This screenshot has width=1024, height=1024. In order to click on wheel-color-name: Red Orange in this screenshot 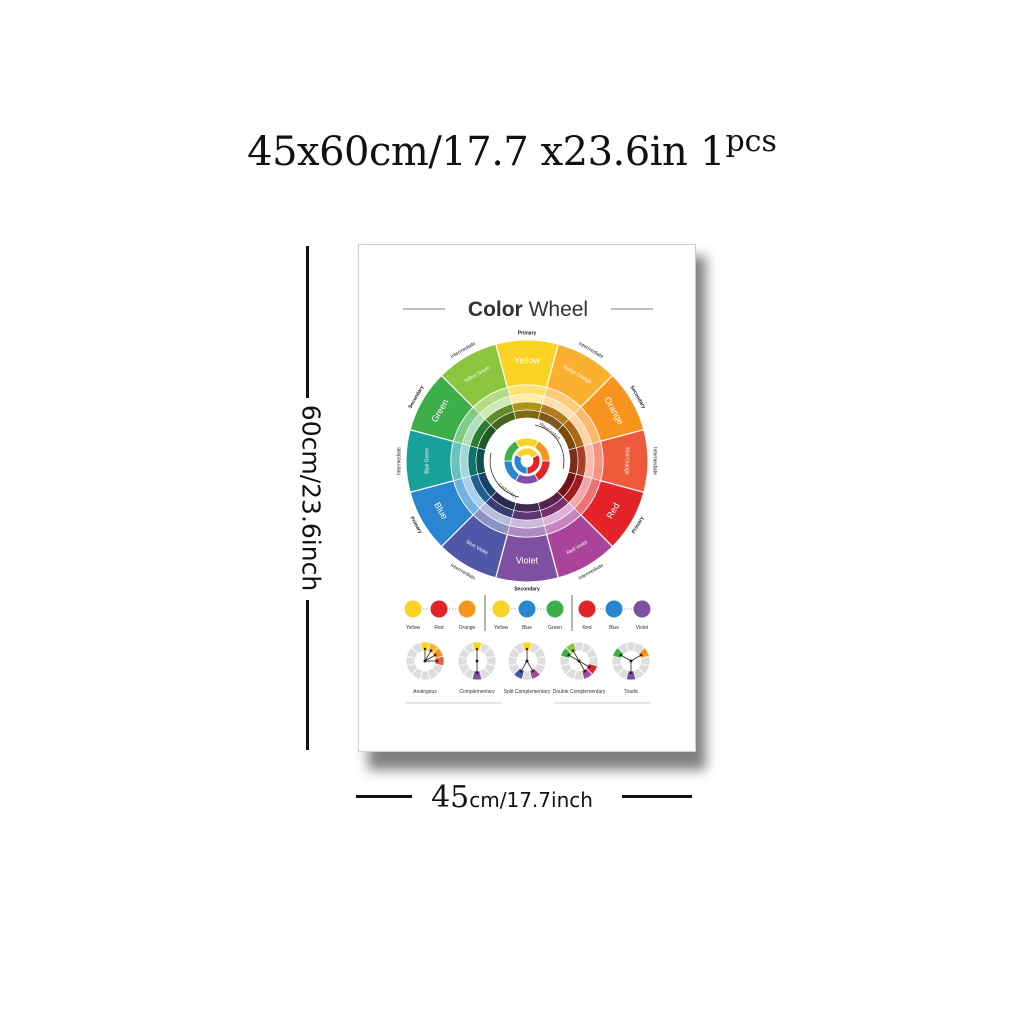, I will do `click(627, 460)`.